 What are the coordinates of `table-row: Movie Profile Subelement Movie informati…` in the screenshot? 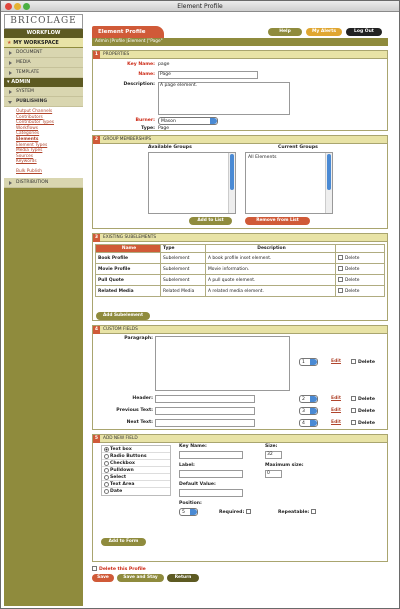 It's located at (240, 269).